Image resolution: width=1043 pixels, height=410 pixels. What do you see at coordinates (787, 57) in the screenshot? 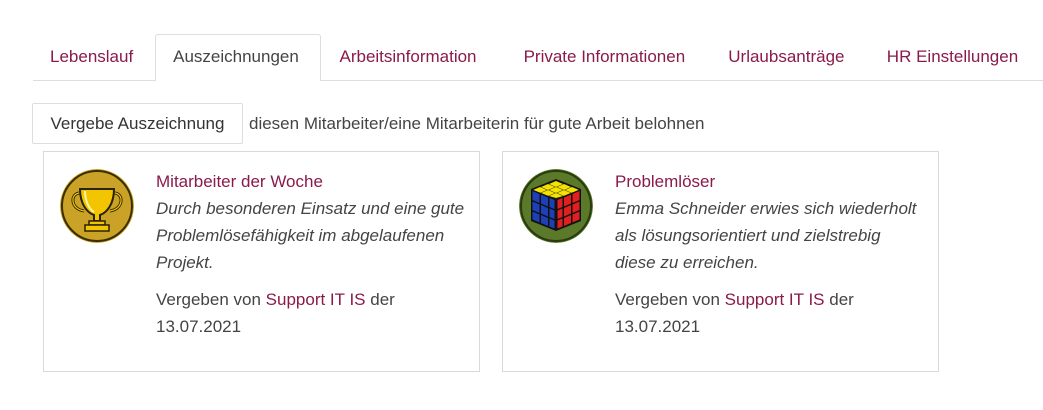
I see `tab-urlaubsantraege: Urlaubsanträge` at bounding box center [787, 57].